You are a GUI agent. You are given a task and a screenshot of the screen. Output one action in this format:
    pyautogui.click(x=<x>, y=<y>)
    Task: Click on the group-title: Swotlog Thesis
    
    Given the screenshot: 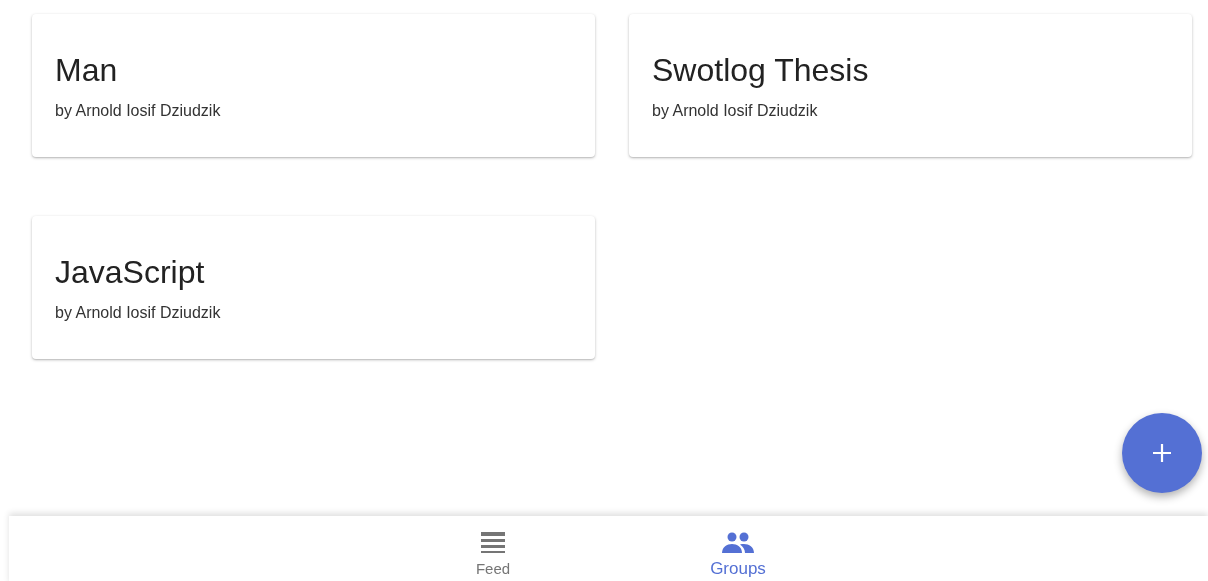 What is the action you would take?
    pyautogui.click(x=761, y=70)
    